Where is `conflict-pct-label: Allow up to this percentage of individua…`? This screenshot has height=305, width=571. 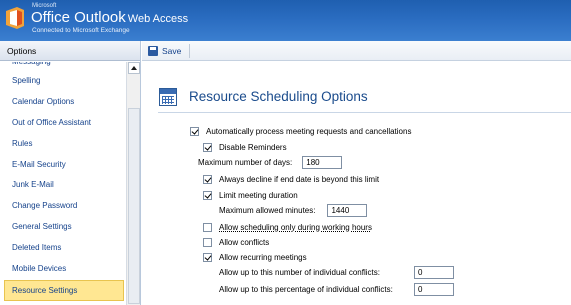 conflict-pct-label: Allow up to this percentage of individua… is located at coordinates (306, 289).